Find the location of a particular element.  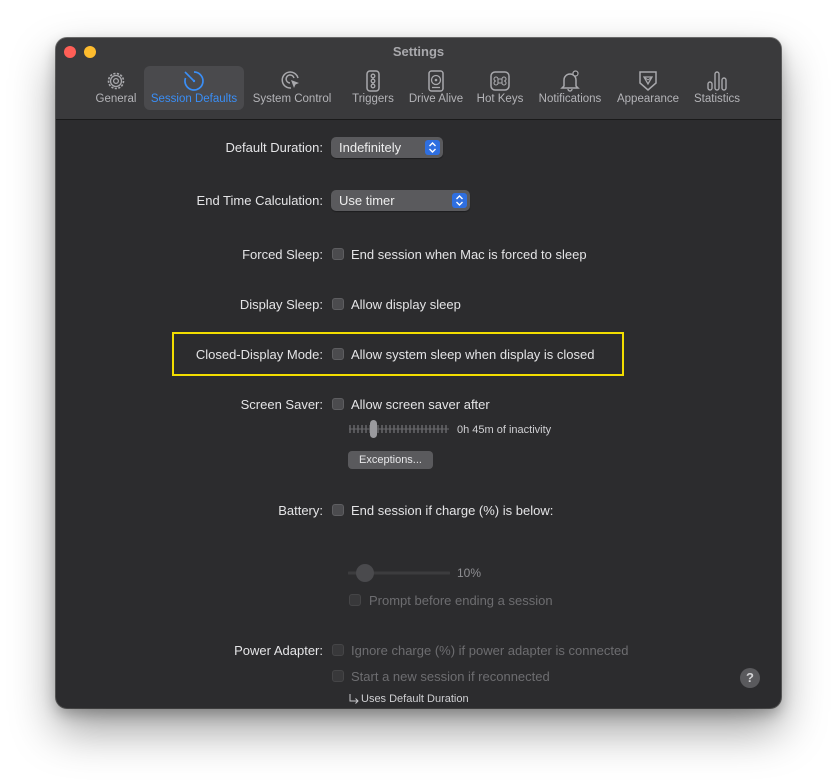

tab-system-control-label: System Control is located at coordinates (292, 99).